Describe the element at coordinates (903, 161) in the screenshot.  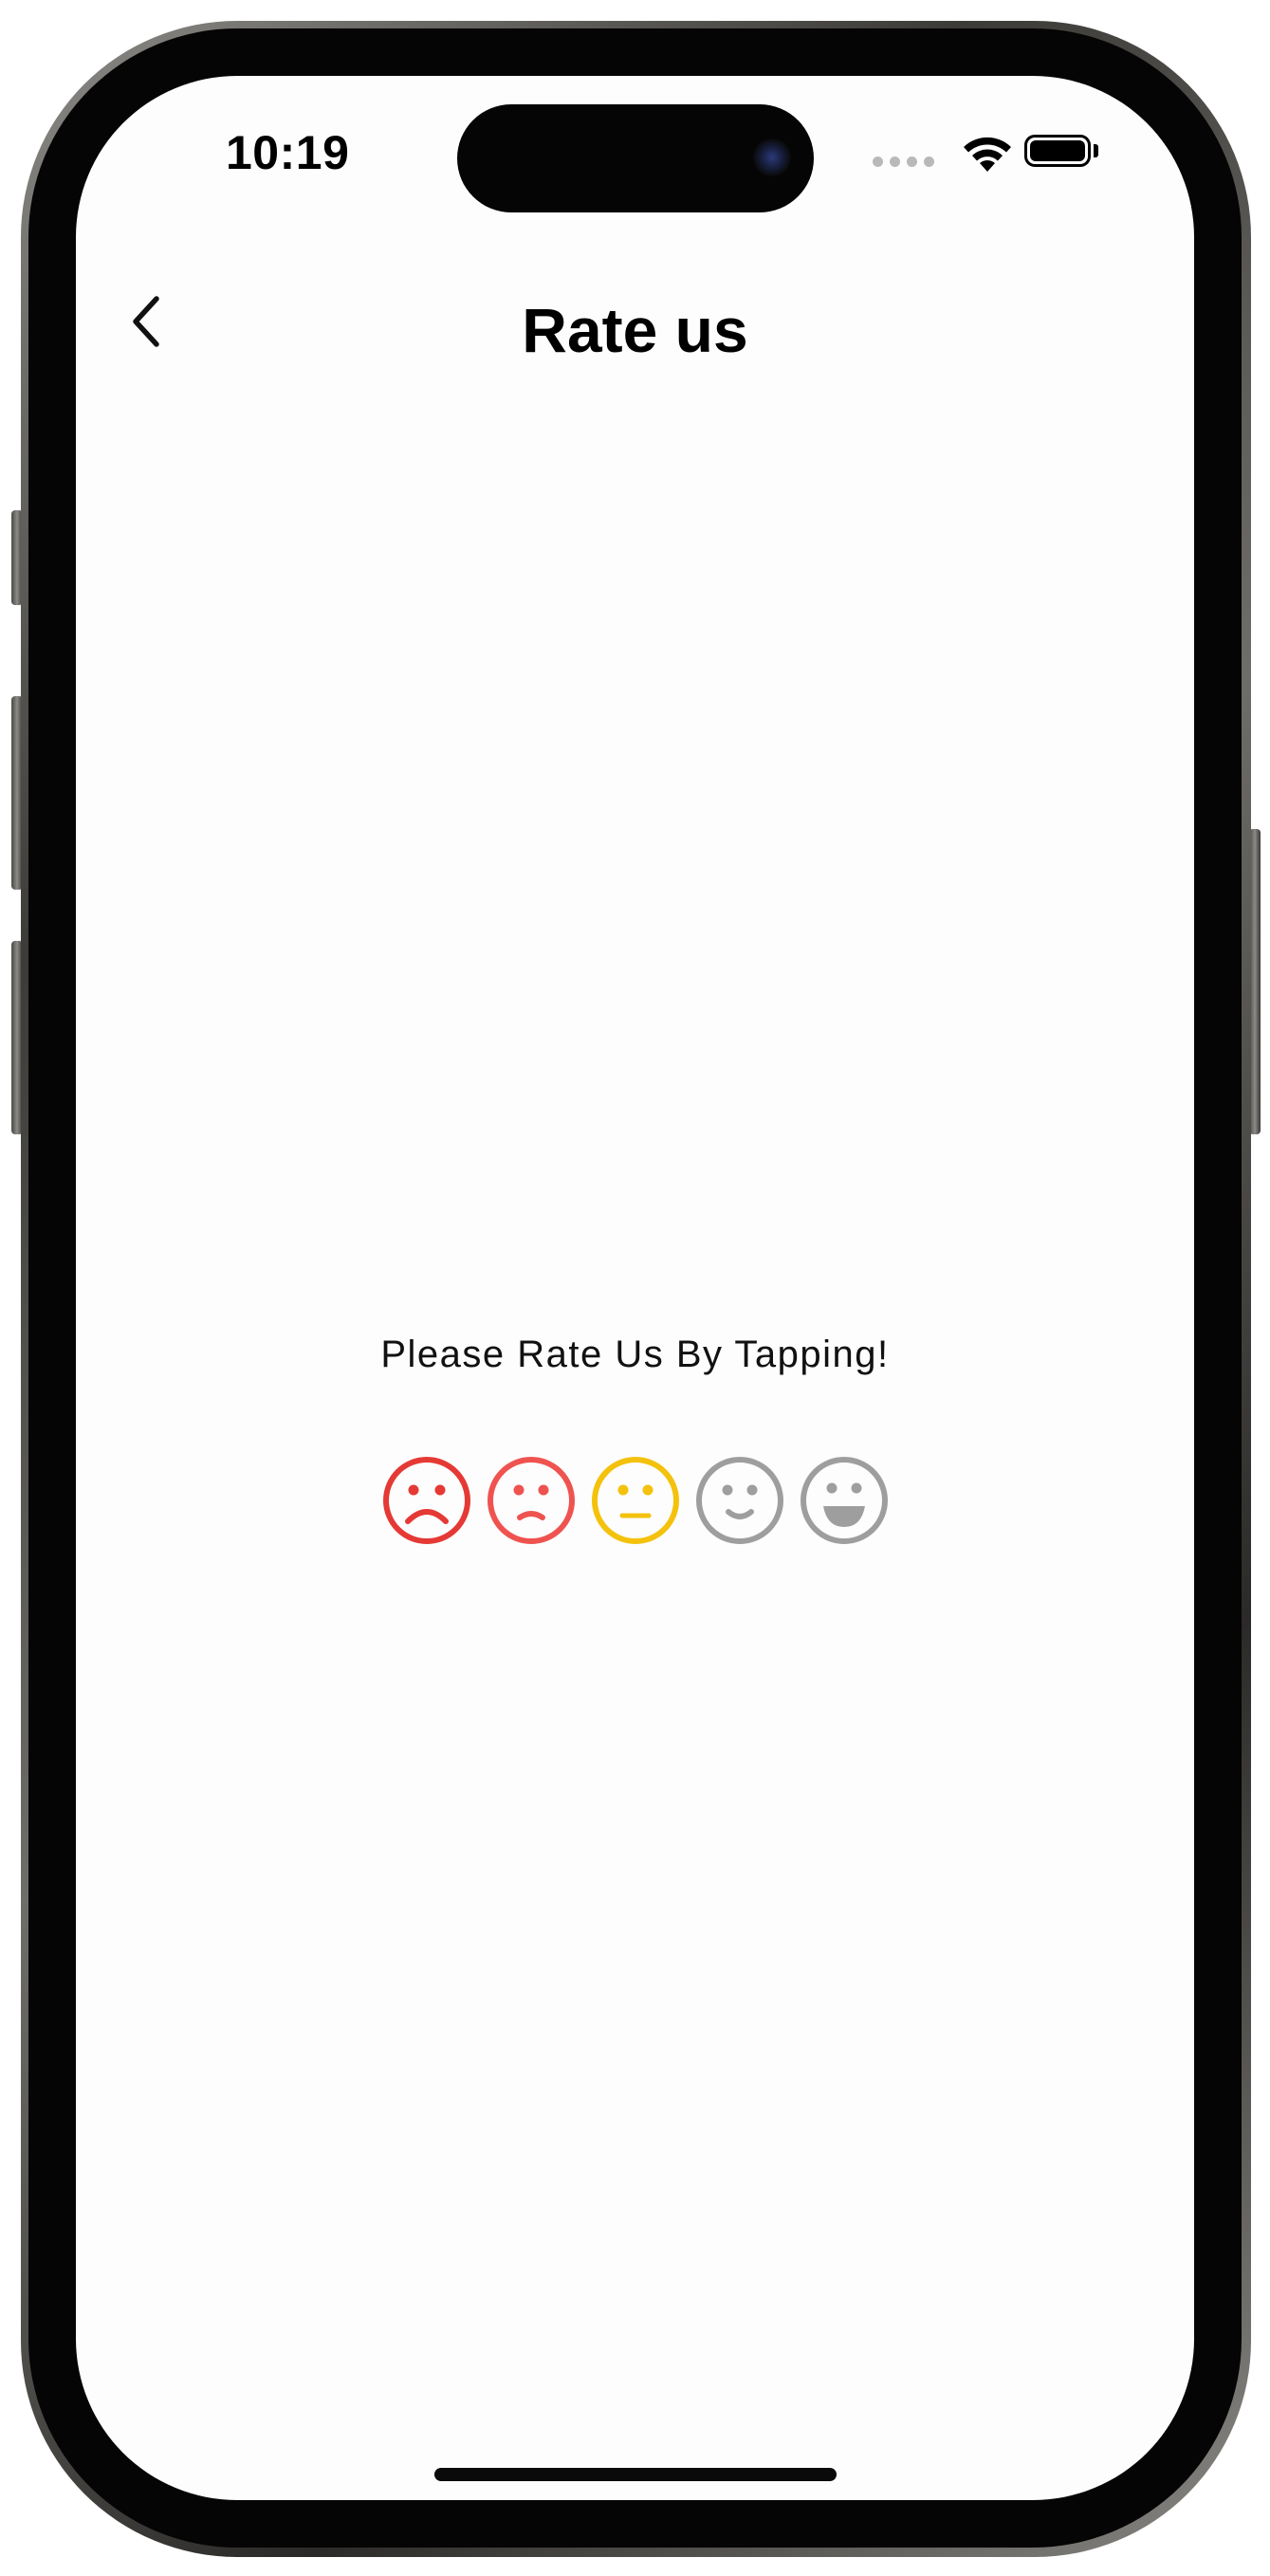
I see `signal-dots-icon` at that location.